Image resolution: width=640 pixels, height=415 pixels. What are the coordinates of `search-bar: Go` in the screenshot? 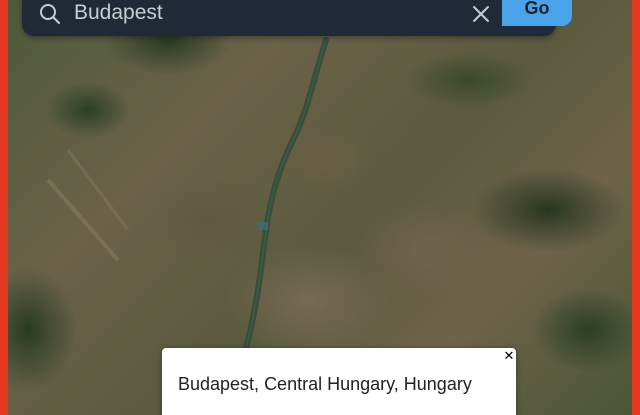 It's located at (297, 18).